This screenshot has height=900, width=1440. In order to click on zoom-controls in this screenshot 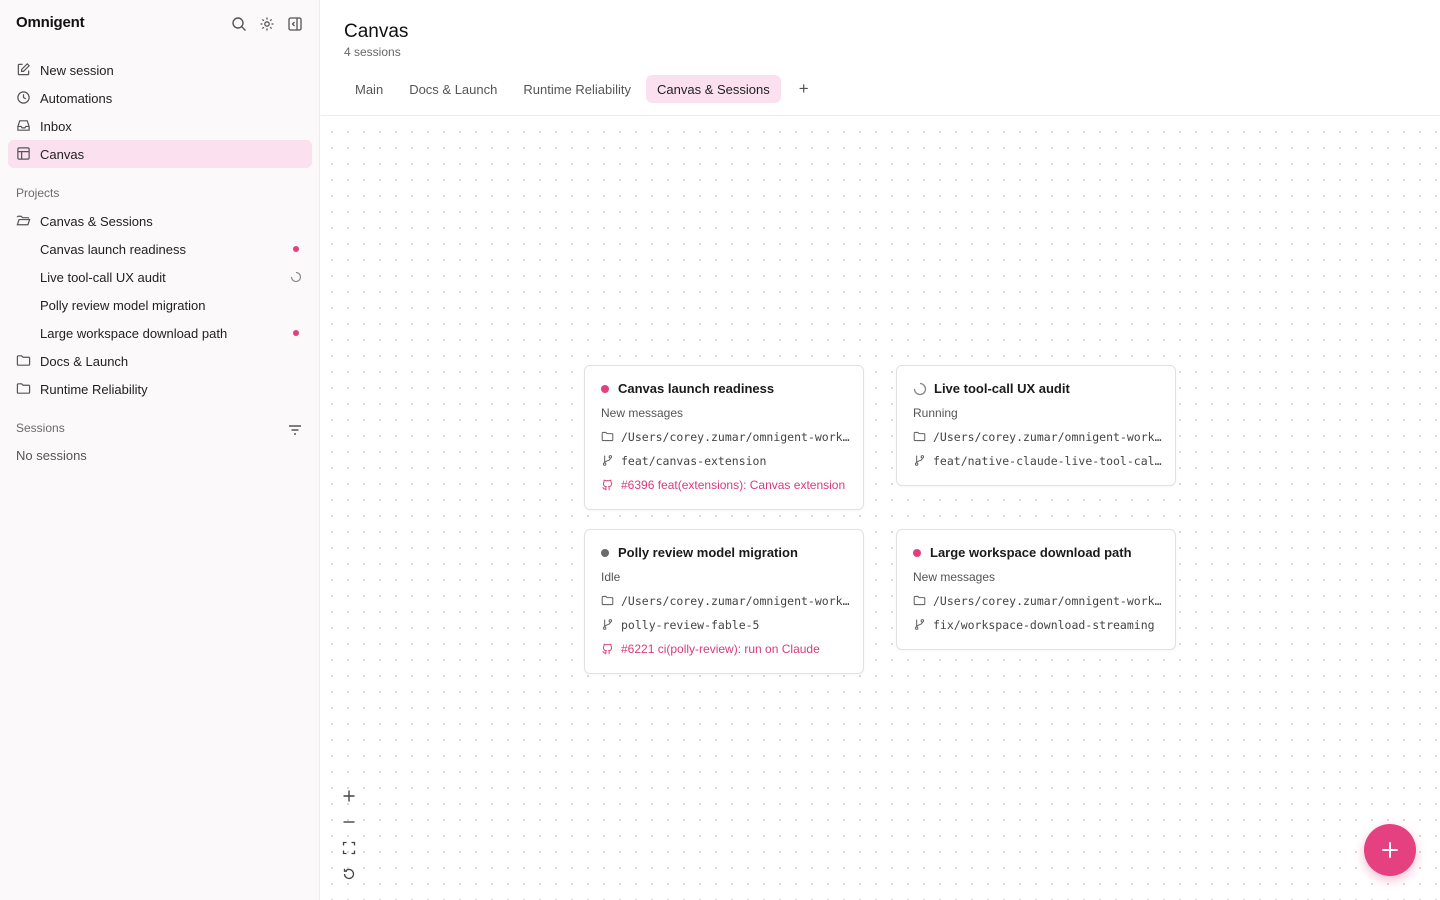, I will do `click(349, 835)`.